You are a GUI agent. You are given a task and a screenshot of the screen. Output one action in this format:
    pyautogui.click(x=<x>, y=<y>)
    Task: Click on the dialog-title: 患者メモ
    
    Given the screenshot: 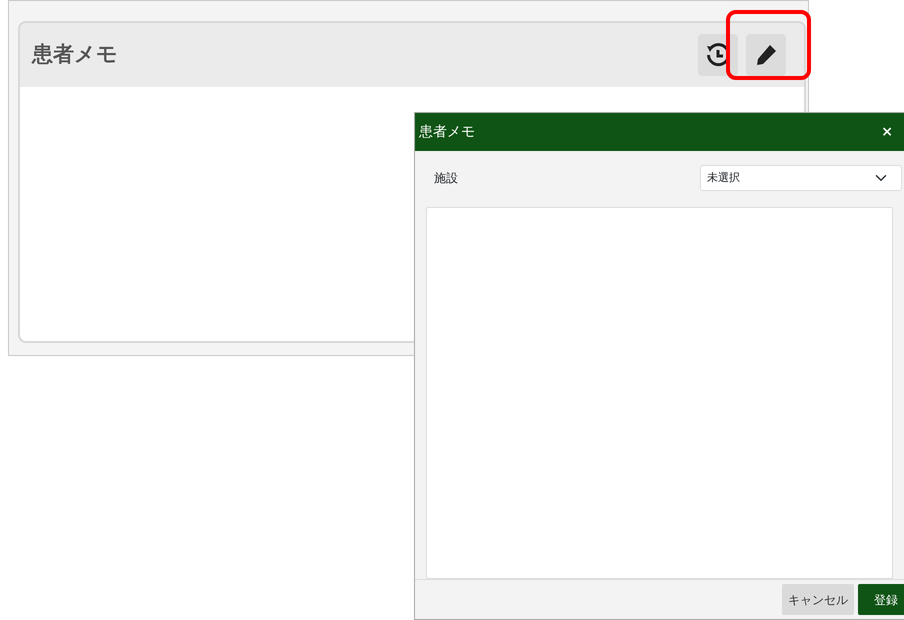 What is the action you would take?
    pyautogui.click(x=447, y=132)
    